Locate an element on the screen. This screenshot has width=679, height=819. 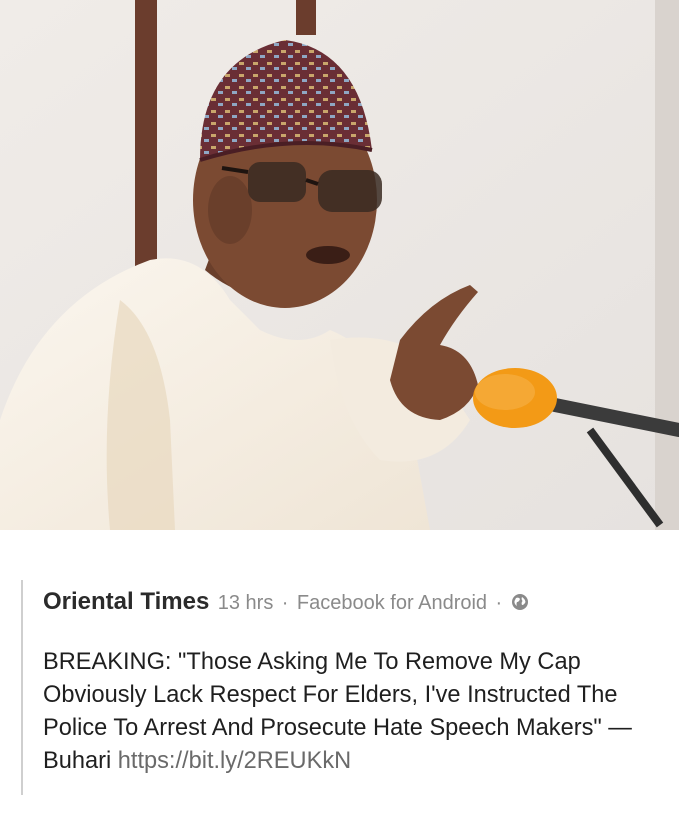
globe-icon is located at coordinates (520, 604).